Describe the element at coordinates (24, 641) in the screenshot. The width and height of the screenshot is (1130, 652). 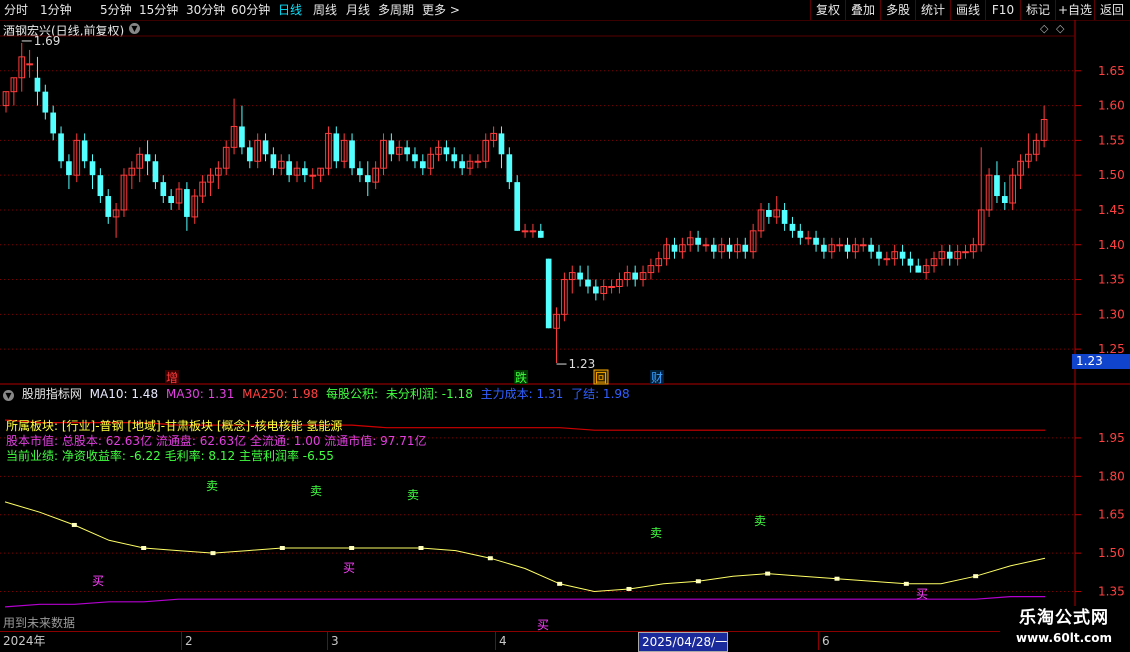
I see `date-label: 2024年` at that location.